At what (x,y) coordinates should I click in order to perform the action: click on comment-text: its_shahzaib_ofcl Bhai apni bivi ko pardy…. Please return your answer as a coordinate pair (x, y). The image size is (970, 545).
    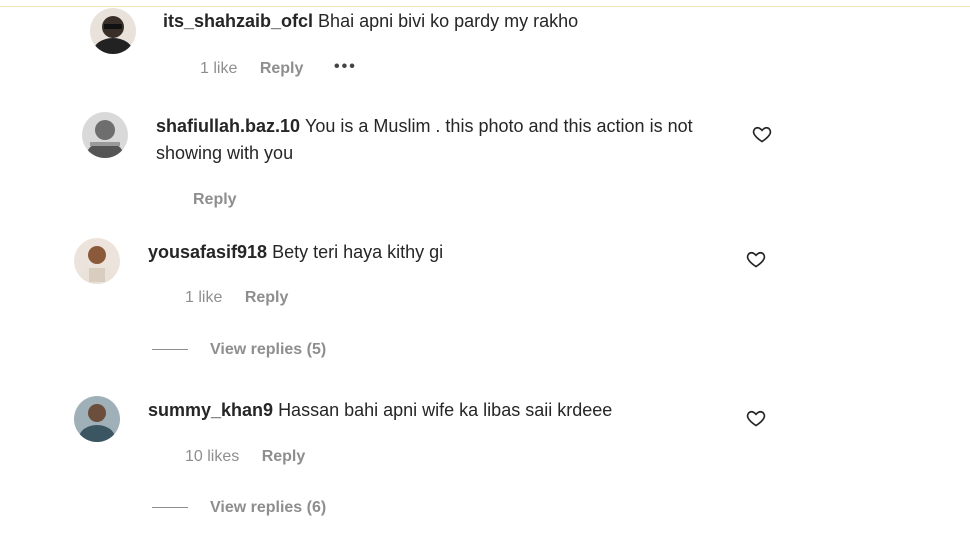
    Looking at the image, I should click on (443, 21).